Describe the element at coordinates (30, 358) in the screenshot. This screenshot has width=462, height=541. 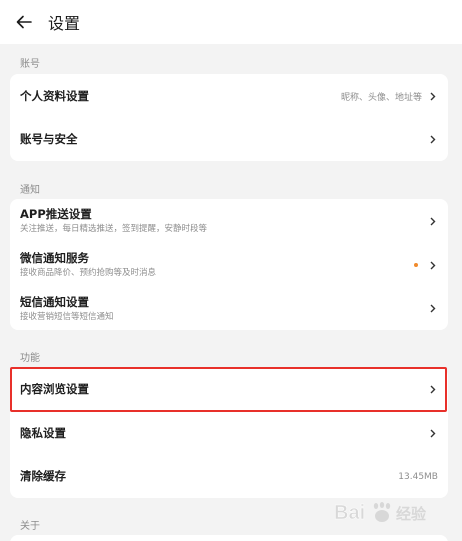
I see `section-label-feature: 功能` at that location.